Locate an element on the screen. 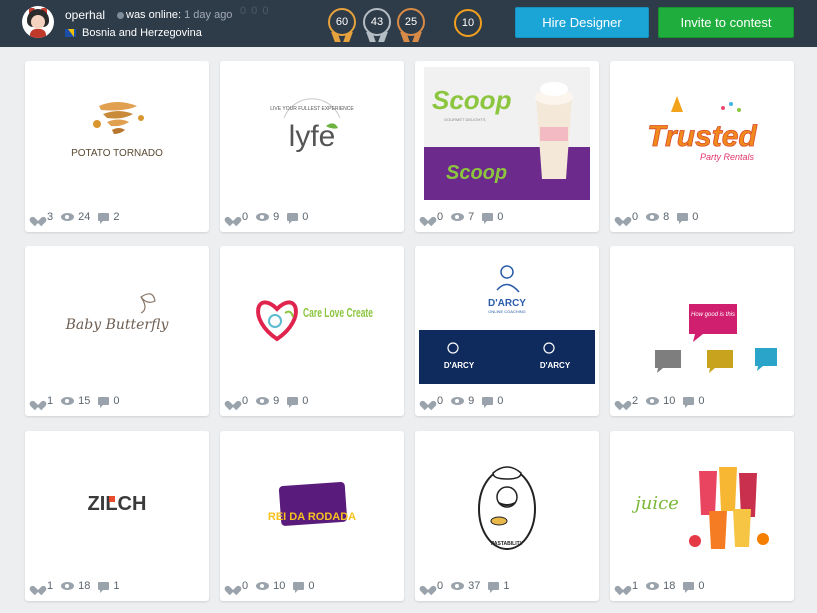  likes-count: 1 is located at coordinates (50, 586).